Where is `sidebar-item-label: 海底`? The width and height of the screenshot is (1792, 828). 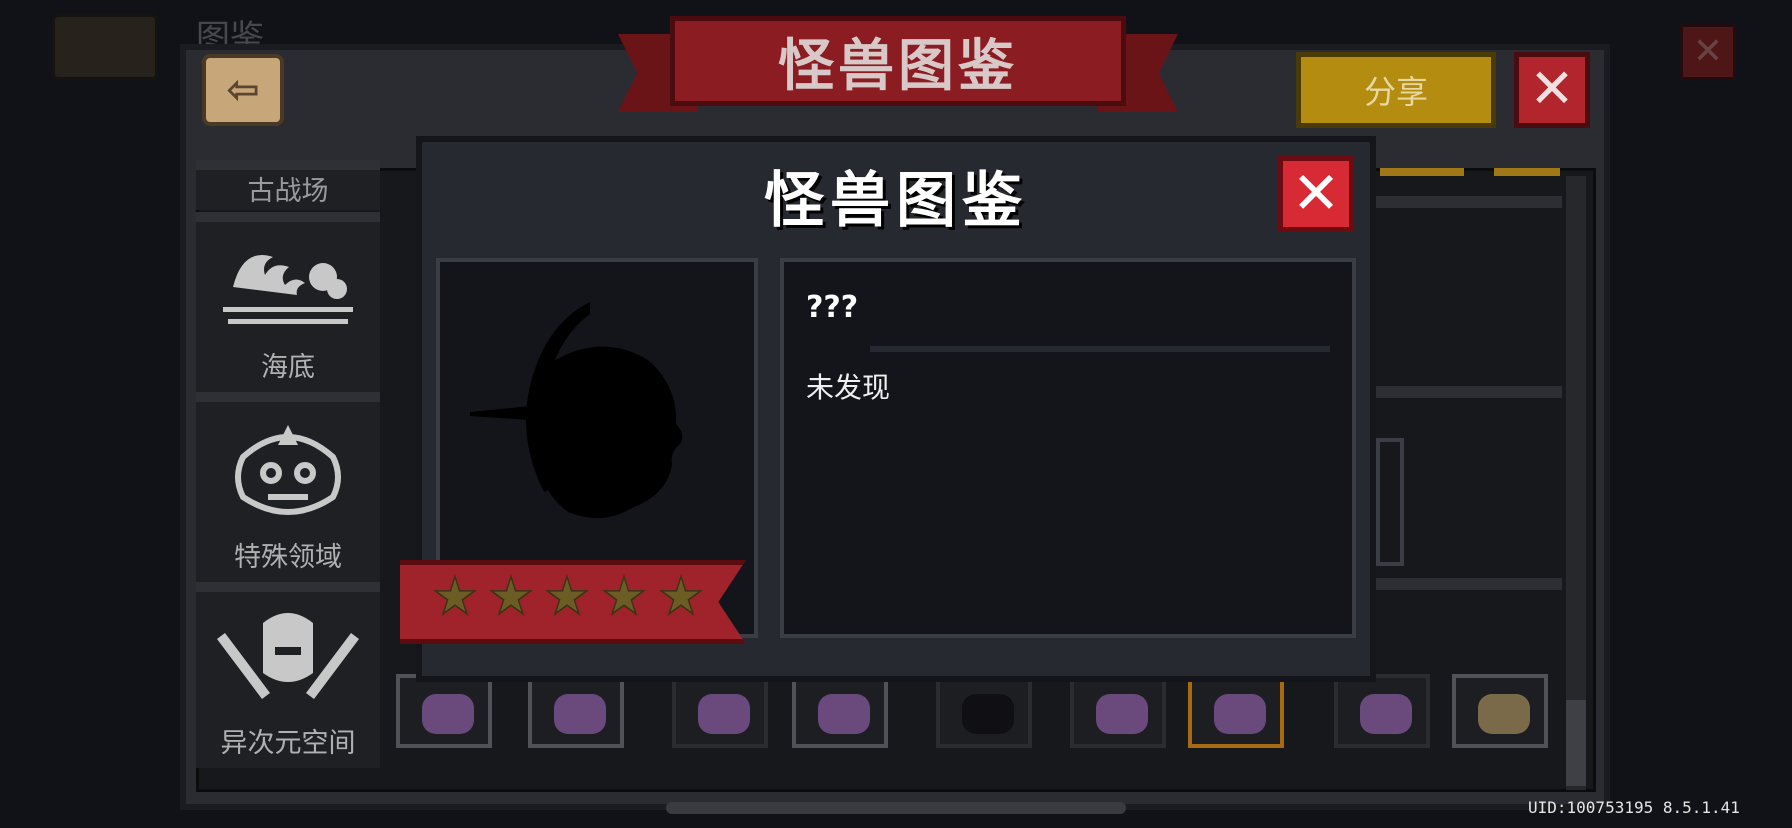
sidebar-item-label: 海底 is located at coordinates (288, 367).